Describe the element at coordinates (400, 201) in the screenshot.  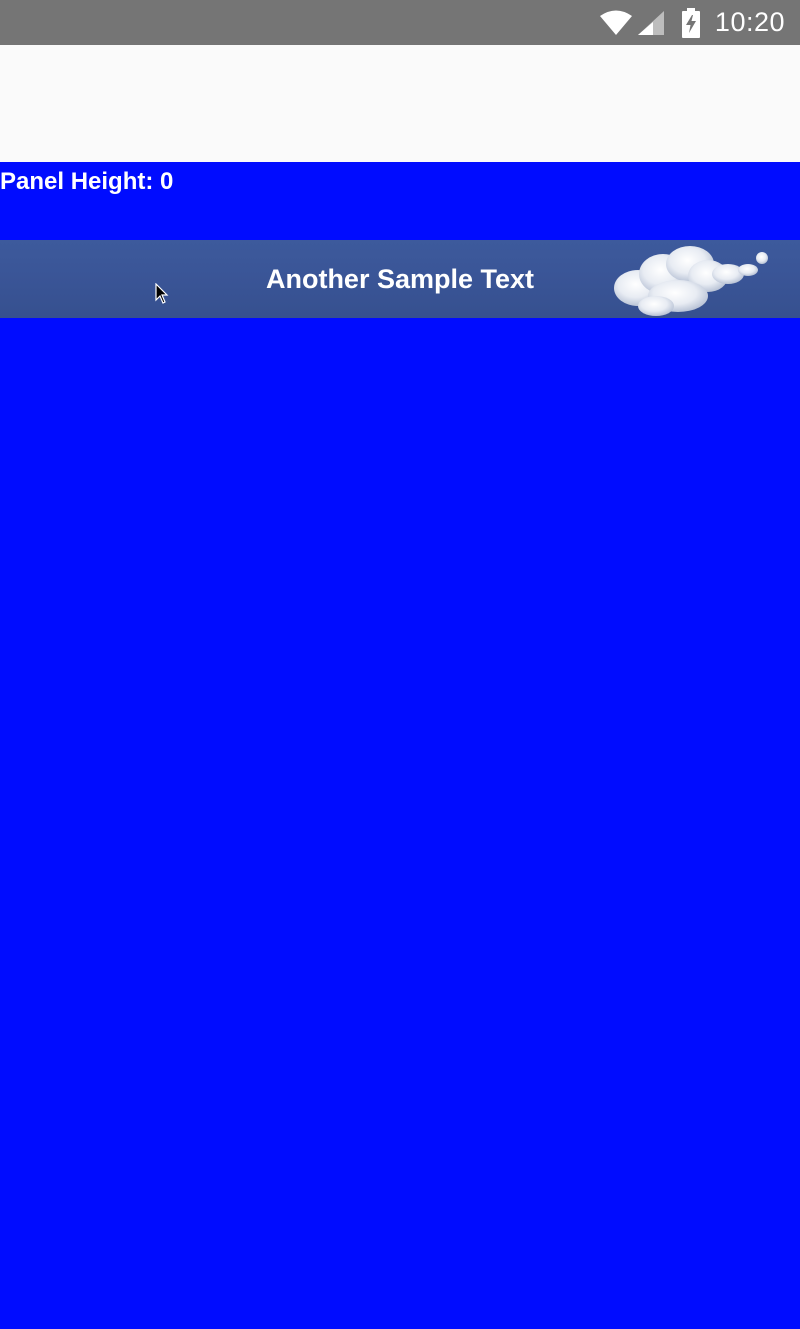
I see `panel-info: Panel Height: 0` at that location.